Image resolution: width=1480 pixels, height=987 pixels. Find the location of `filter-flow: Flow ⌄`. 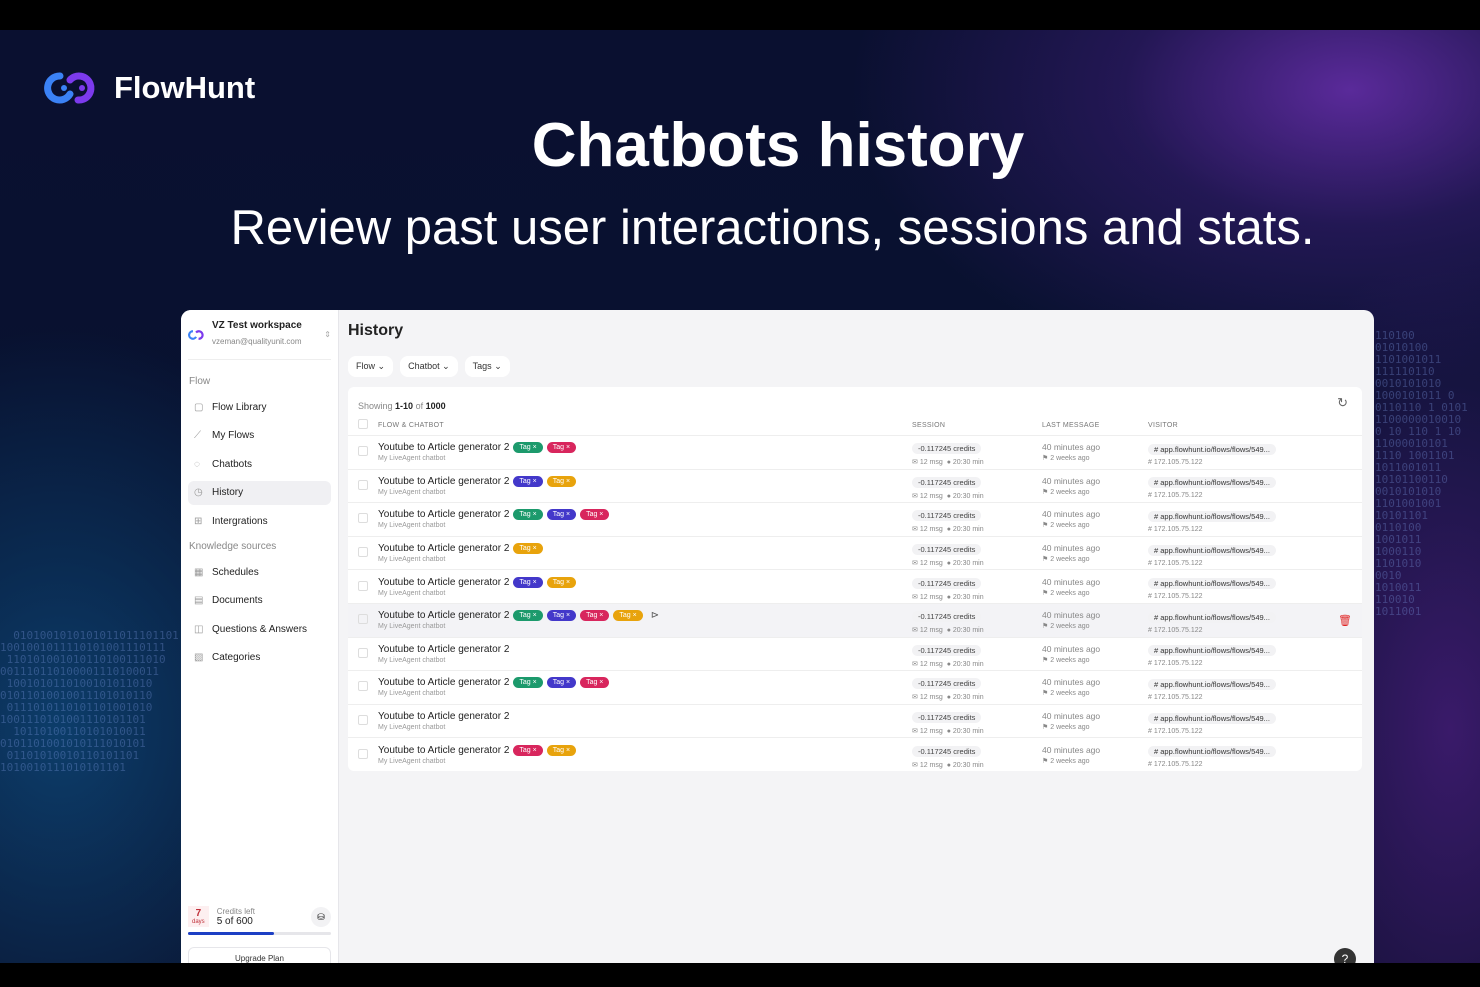

filter-flow: Flow ⌄ is located at coordinates (371, 366).